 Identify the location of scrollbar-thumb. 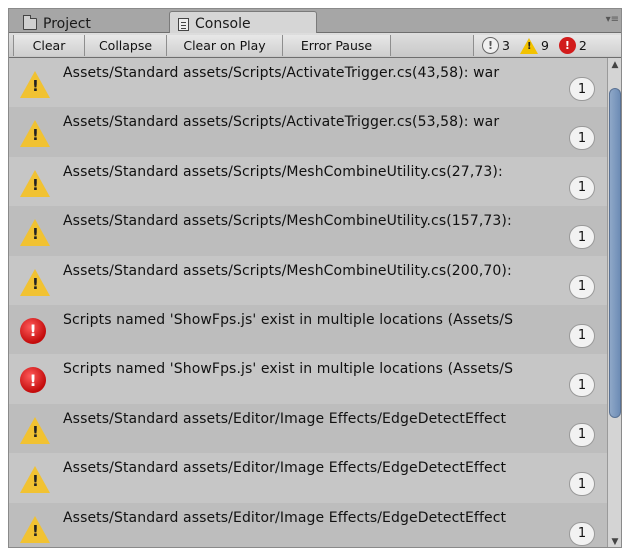
(615, 253).